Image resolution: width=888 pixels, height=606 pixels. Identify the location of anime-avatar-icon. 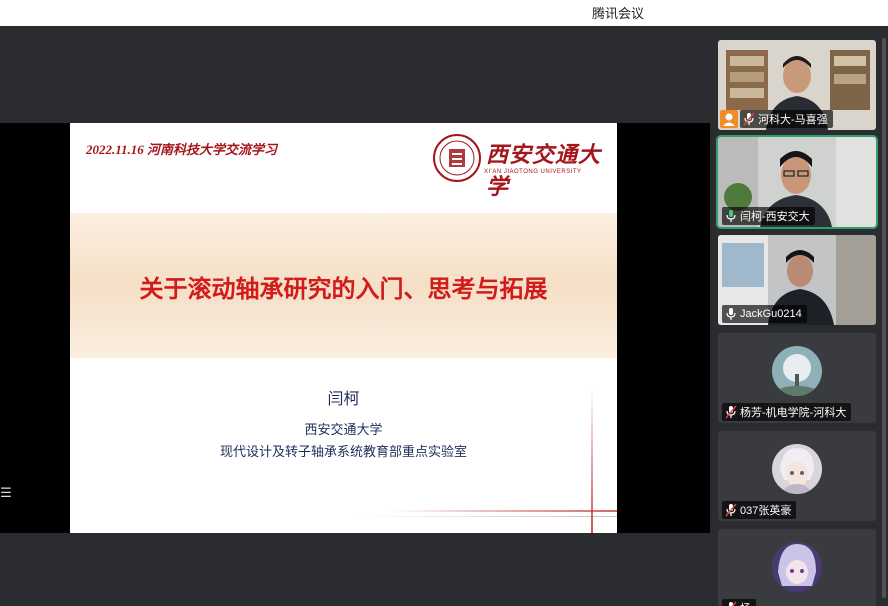
(797, 469).